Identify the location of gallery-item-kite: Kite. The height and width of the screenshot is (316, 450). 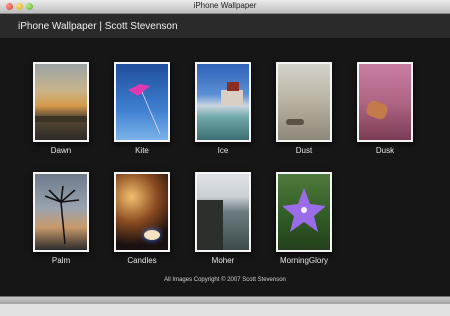
(142, 108).